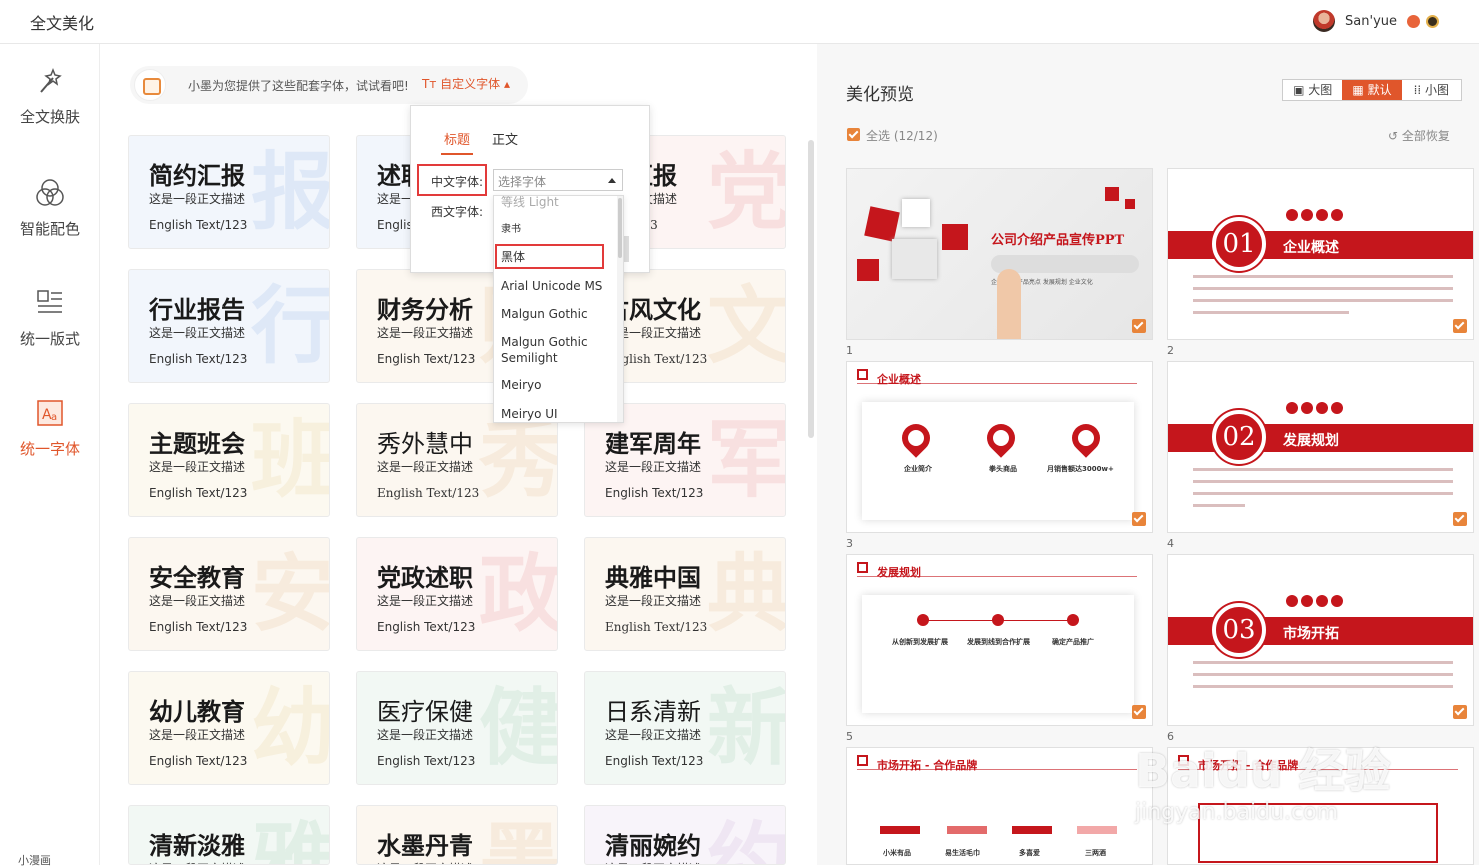  Describe the element at coordinates (34, 860) in the screenshot. I see `app-logo: 小漫画` at that location.